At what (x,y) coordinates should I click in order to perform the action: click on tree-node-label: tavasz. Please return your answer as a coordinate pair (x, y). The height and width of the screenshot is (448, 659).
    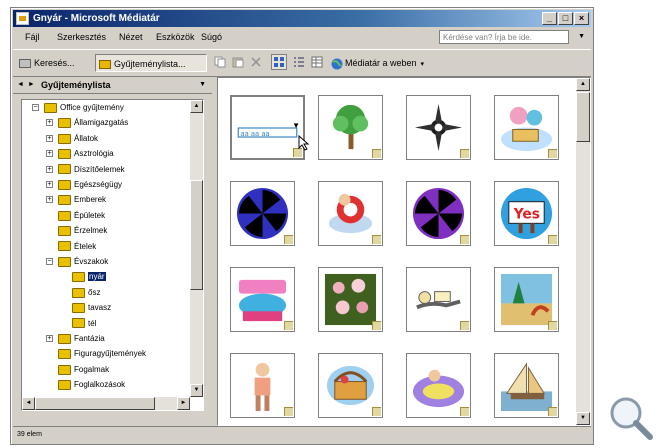
    Looking at the image, I should click on (100, 308).